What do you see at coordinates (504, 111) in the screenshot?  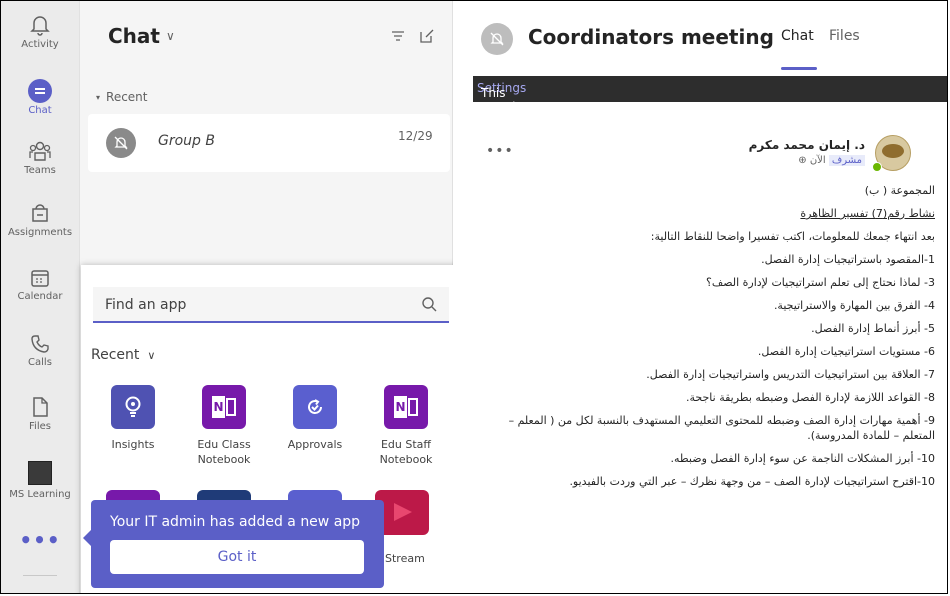 I see `muted-banner-text: This meeting chat is muted. Settings` at bounding box center [504, 111].